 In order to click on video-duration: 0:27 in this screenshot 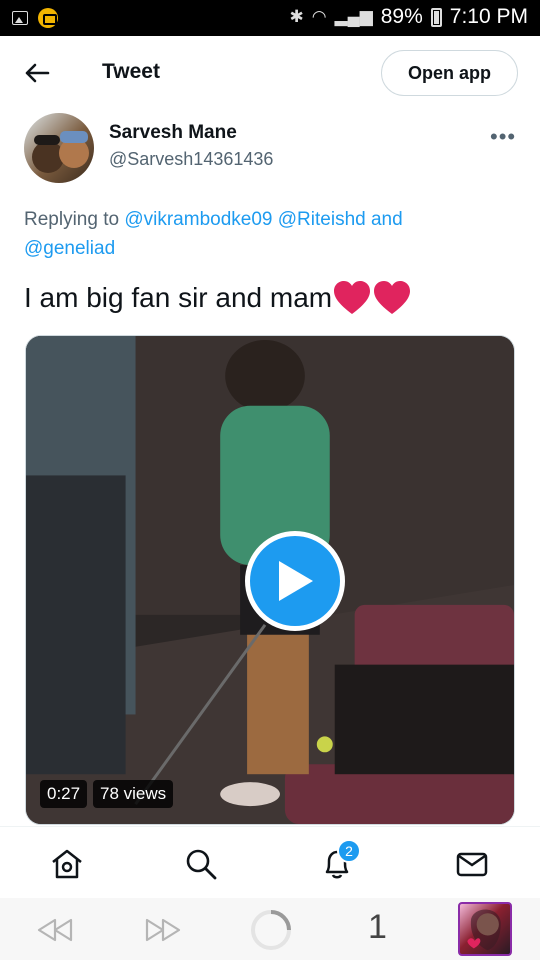, I will do `click(64, 794)`.